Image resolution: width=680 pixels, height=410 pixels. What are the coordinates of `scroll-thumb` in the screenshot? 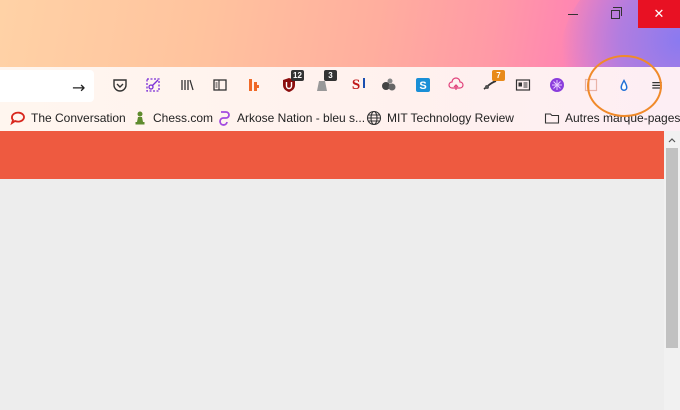 It's located at (672, 248).